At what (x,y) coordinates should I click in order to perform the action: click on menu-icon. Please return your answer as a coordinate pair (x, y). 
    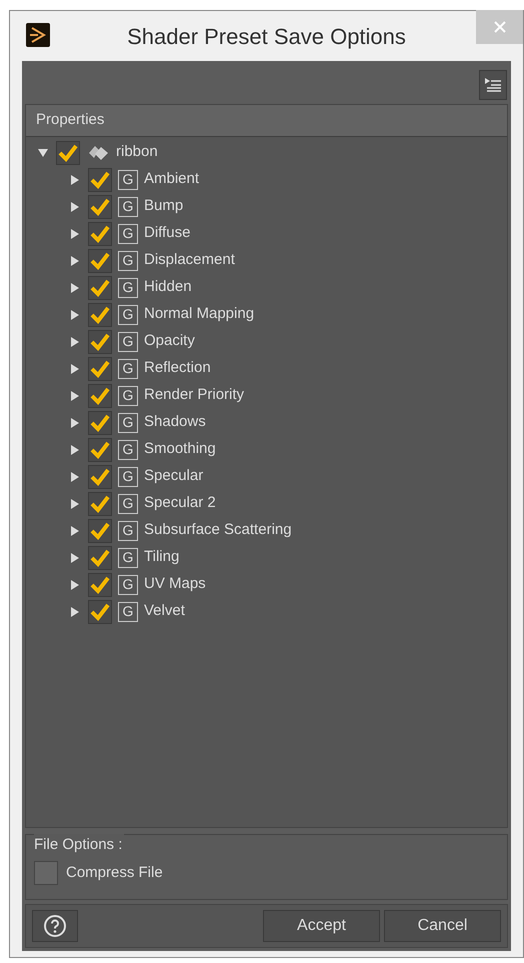
    Looking at the image, I should click on (493, 85).